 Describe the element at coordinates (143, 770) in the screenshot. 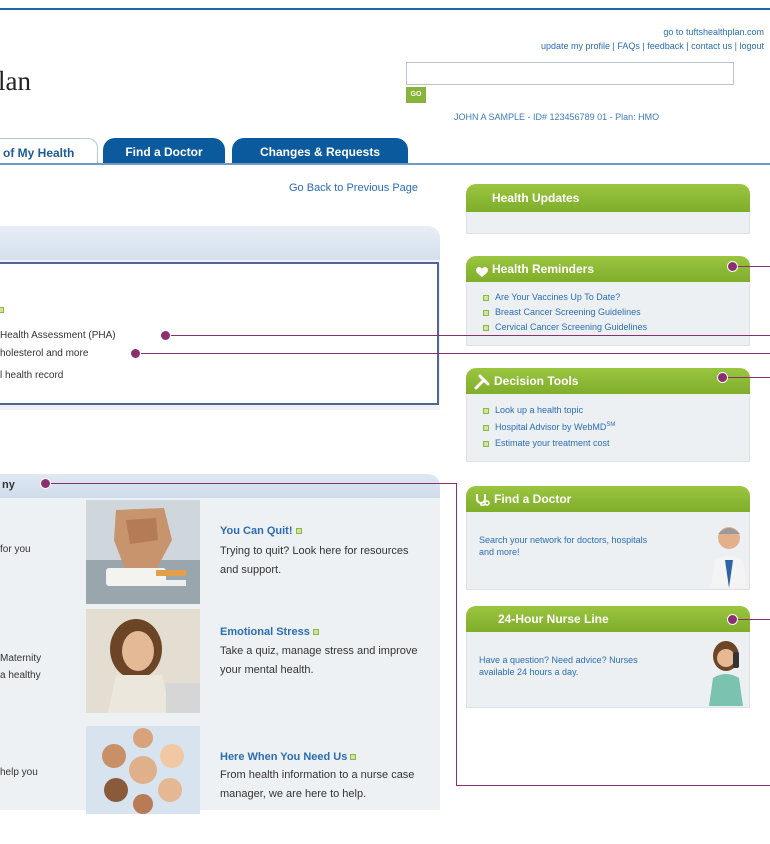

I see `group-photo` at that location.